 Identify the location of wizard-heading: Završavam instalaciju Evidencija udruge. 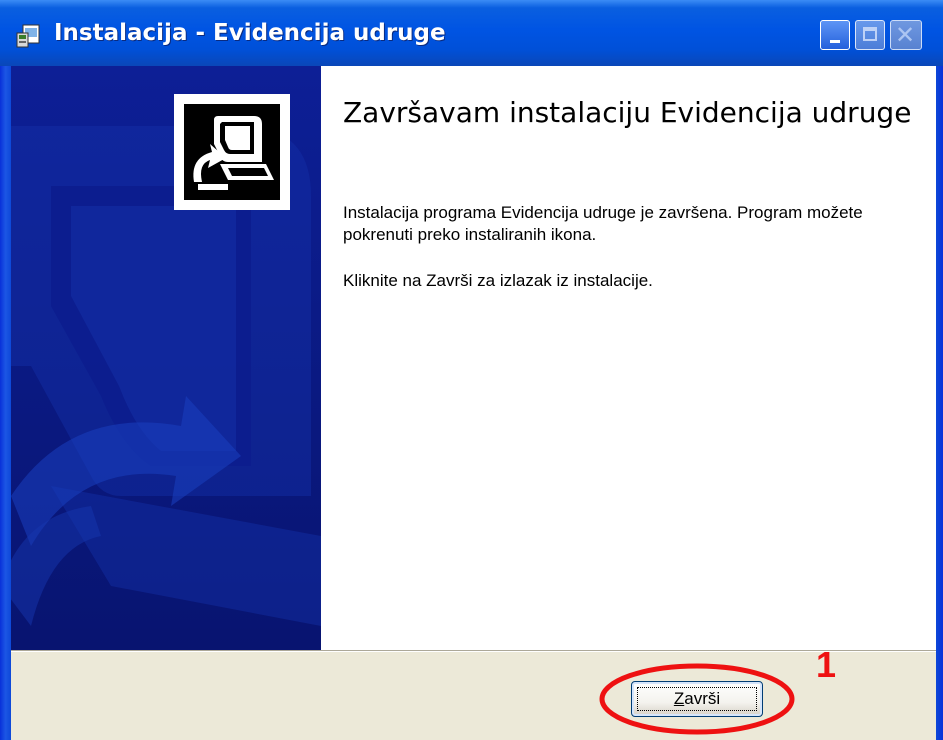
(627, 112).